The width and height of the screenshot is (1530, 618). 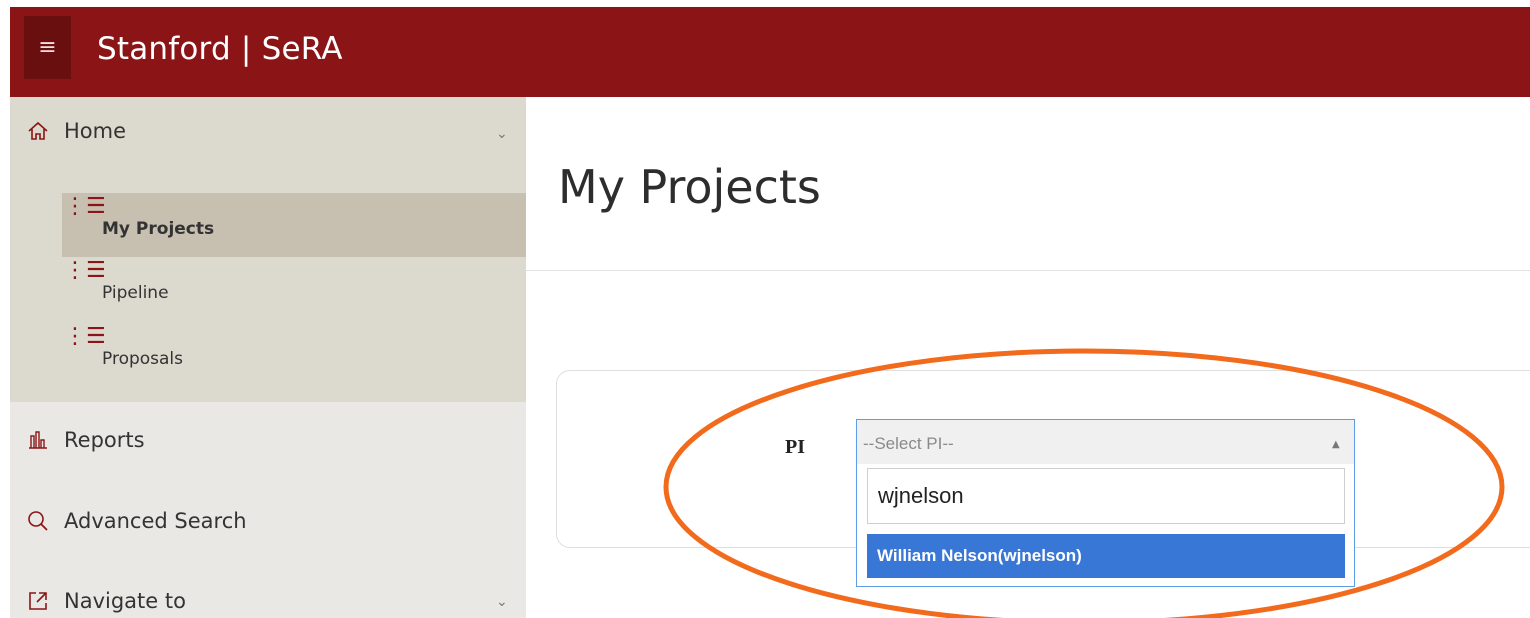 I want to click on sidebar-item-navigate-to: Navigate to, so click(x=98, y=601).